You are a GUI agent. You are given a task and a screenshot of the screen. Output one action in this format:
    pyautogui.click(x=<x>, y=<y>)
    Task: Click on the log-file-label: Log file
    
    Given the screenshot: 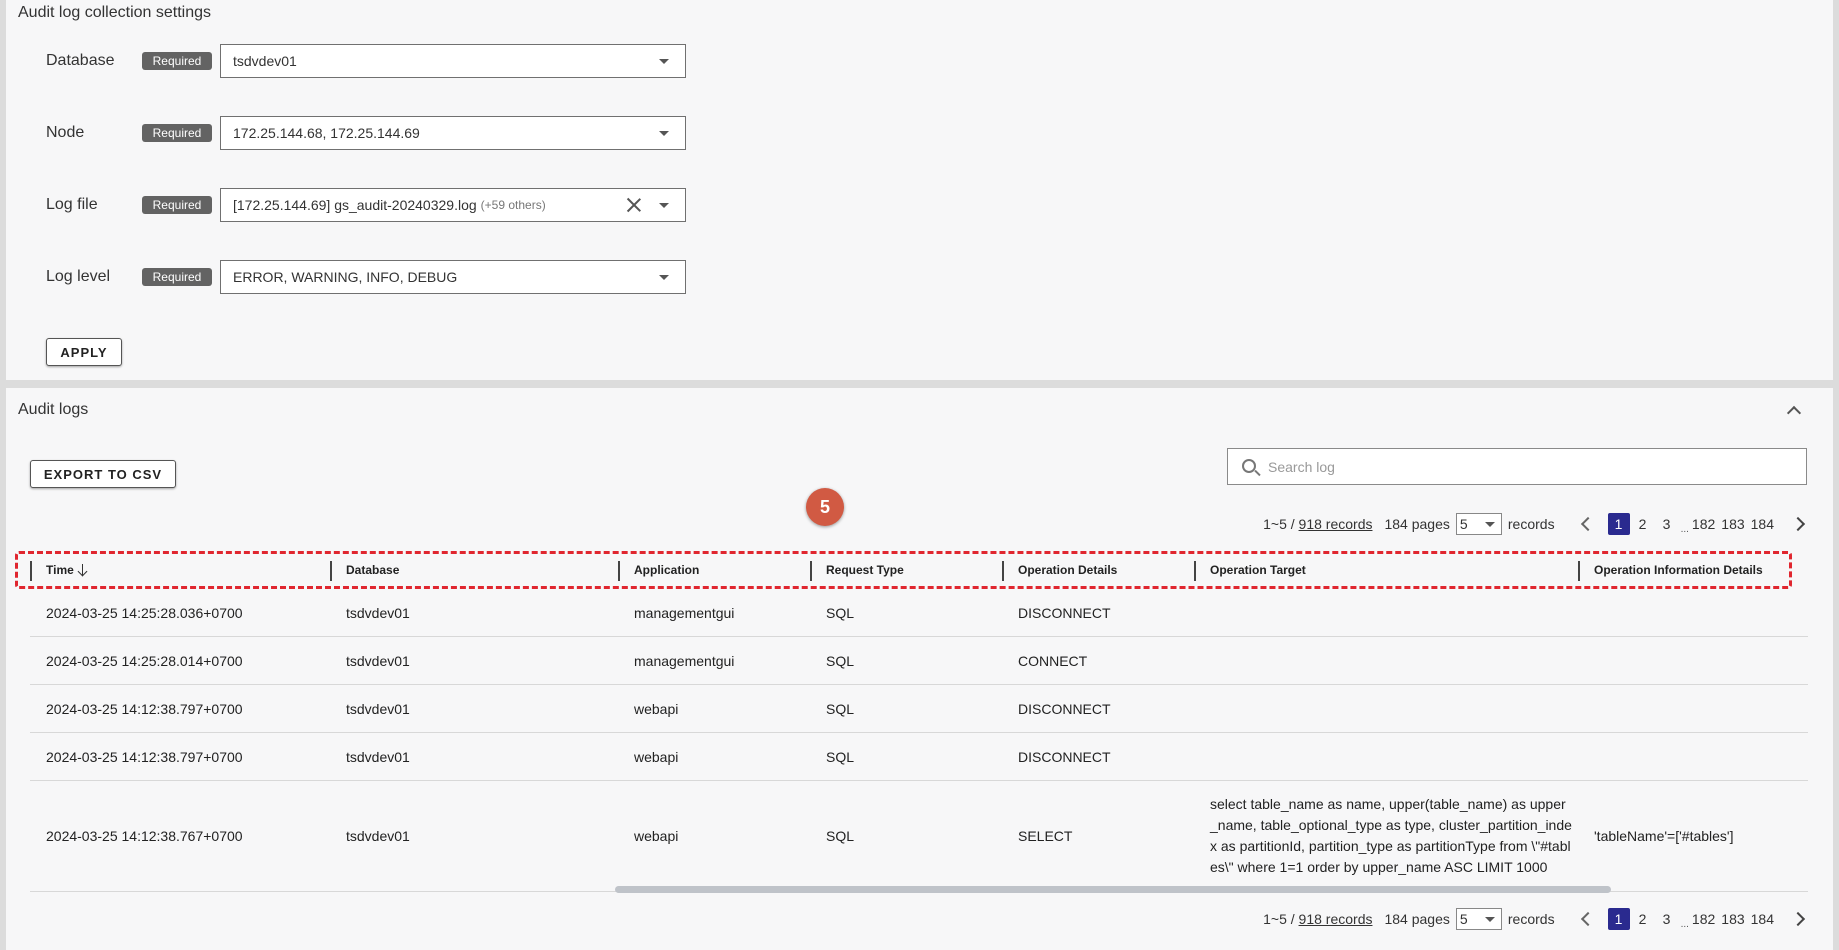 What is the action you would take?
    pyautogui.click(x=72, y=204)
    